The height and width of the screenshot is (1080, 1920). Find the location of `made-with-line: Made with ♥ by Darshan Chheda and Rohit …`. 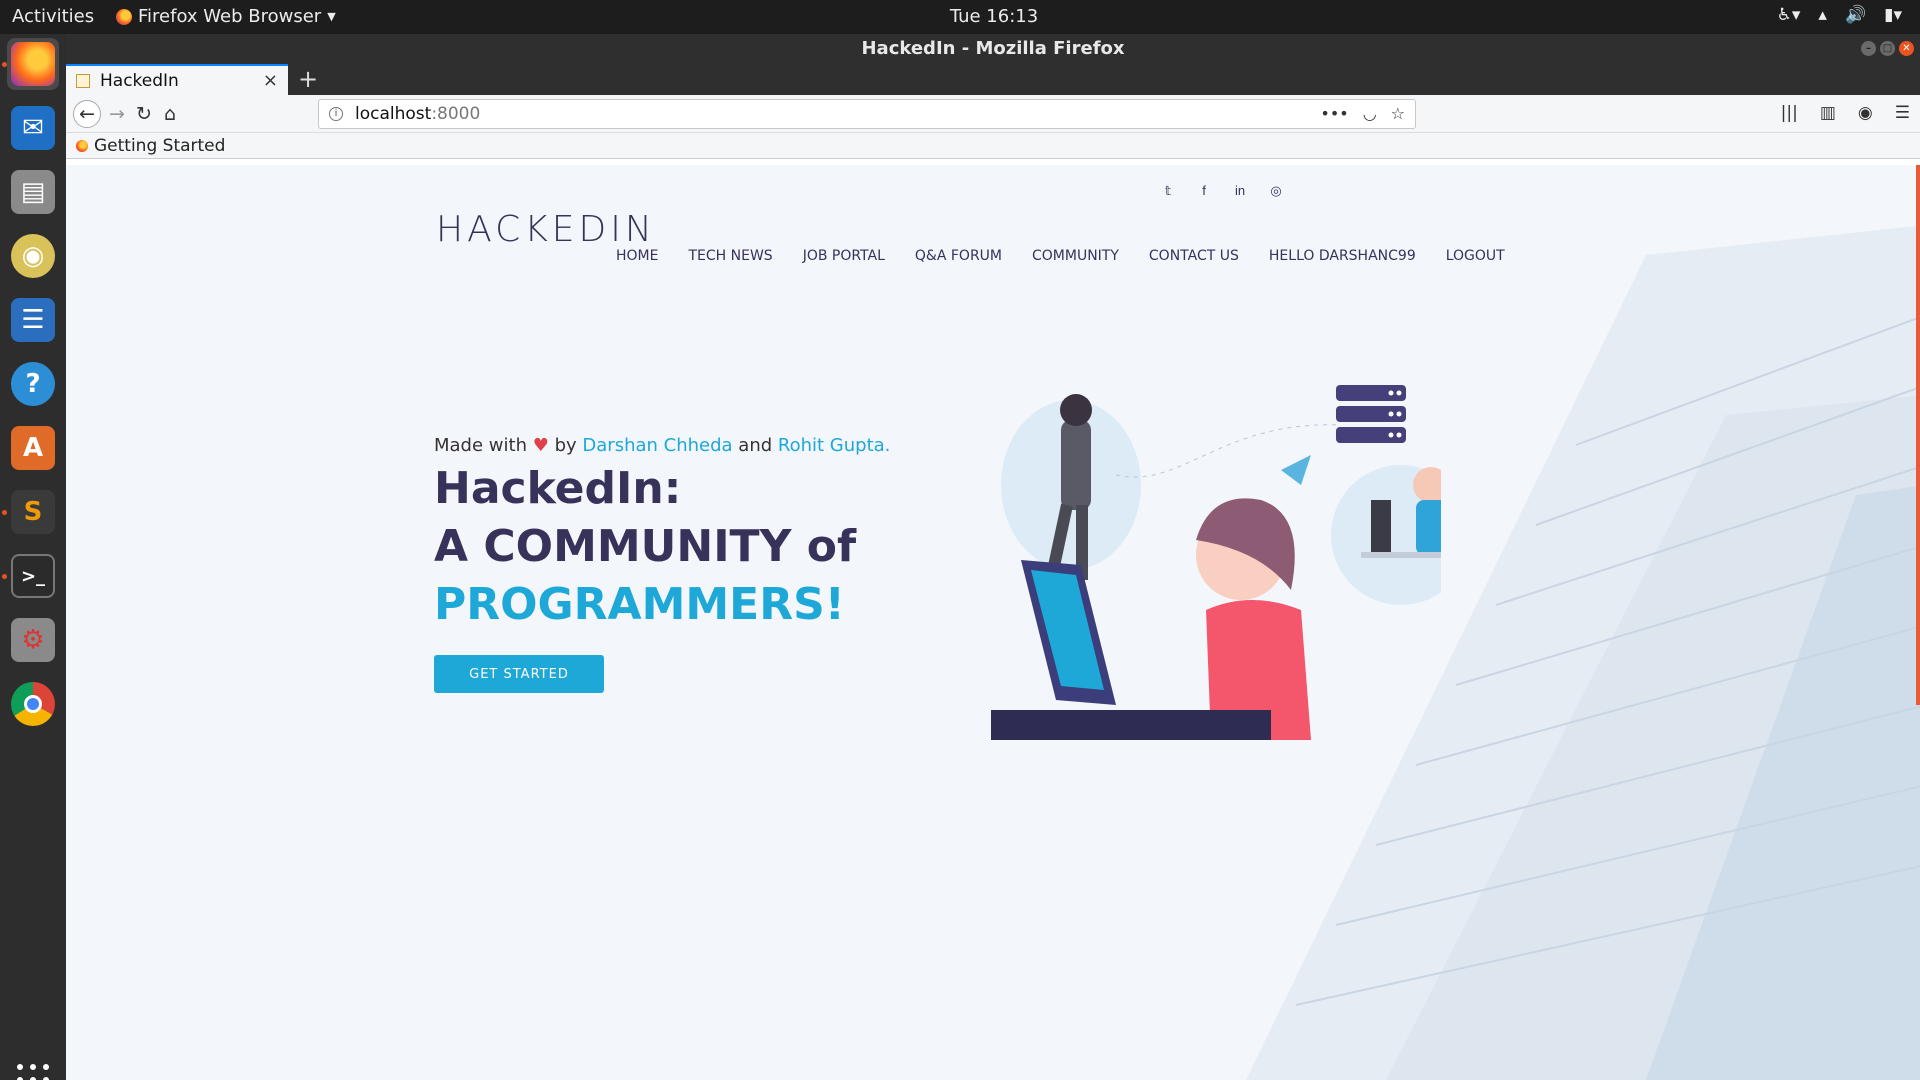

made-with-line: Made with ♥ by Darshan Chheda and Rohit … is located at coordinates (662, 445).